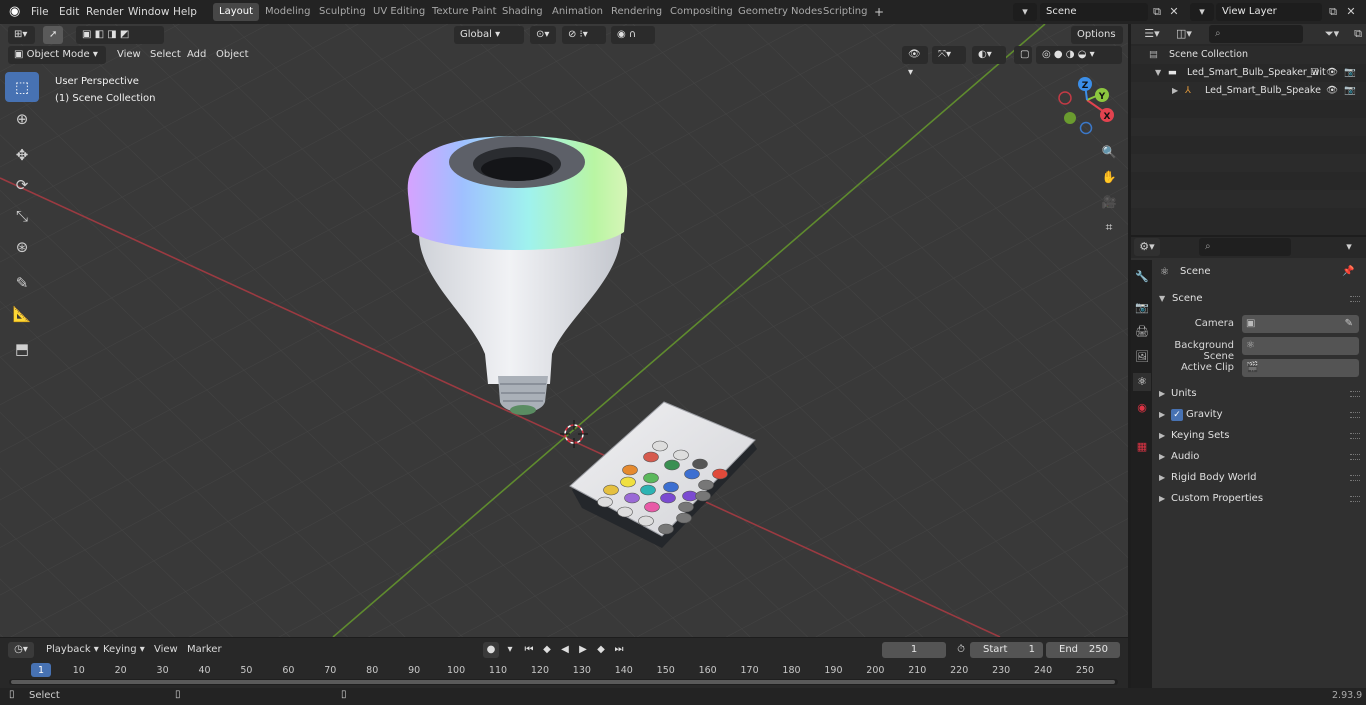 The image size is (1366, 705). Describe the element at coordinates (1142, 447) in the screenshot. I see `tab-texture-icon: ▦` at that location.